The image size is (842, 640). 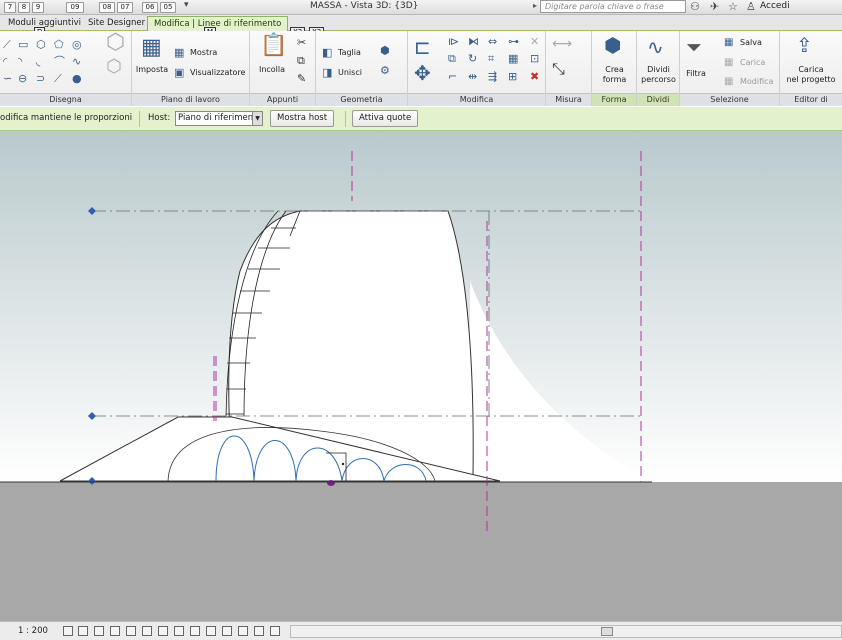 I want to click on unpin-icon: ✕, so click(x=534, y=41).